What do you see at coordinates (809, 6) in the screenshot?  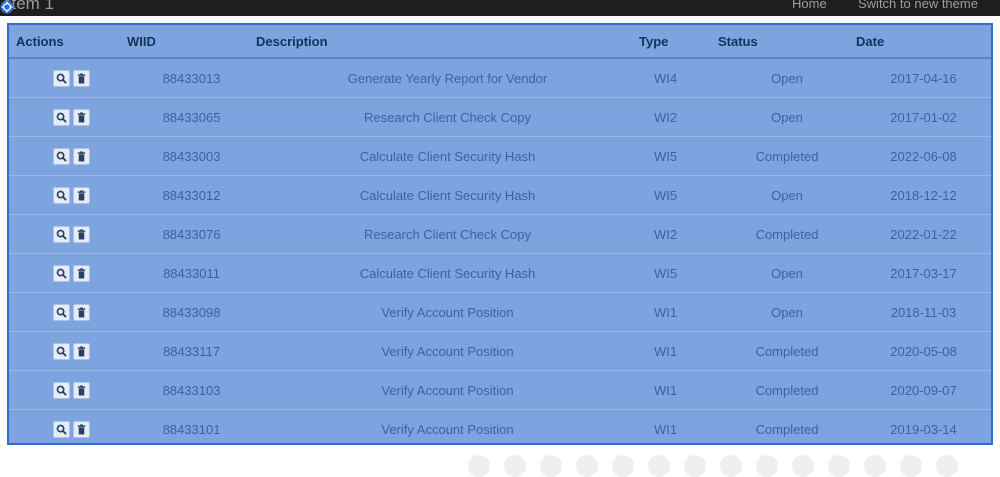 I see `nav-home-link: Home` at bounding box center [809, 6].